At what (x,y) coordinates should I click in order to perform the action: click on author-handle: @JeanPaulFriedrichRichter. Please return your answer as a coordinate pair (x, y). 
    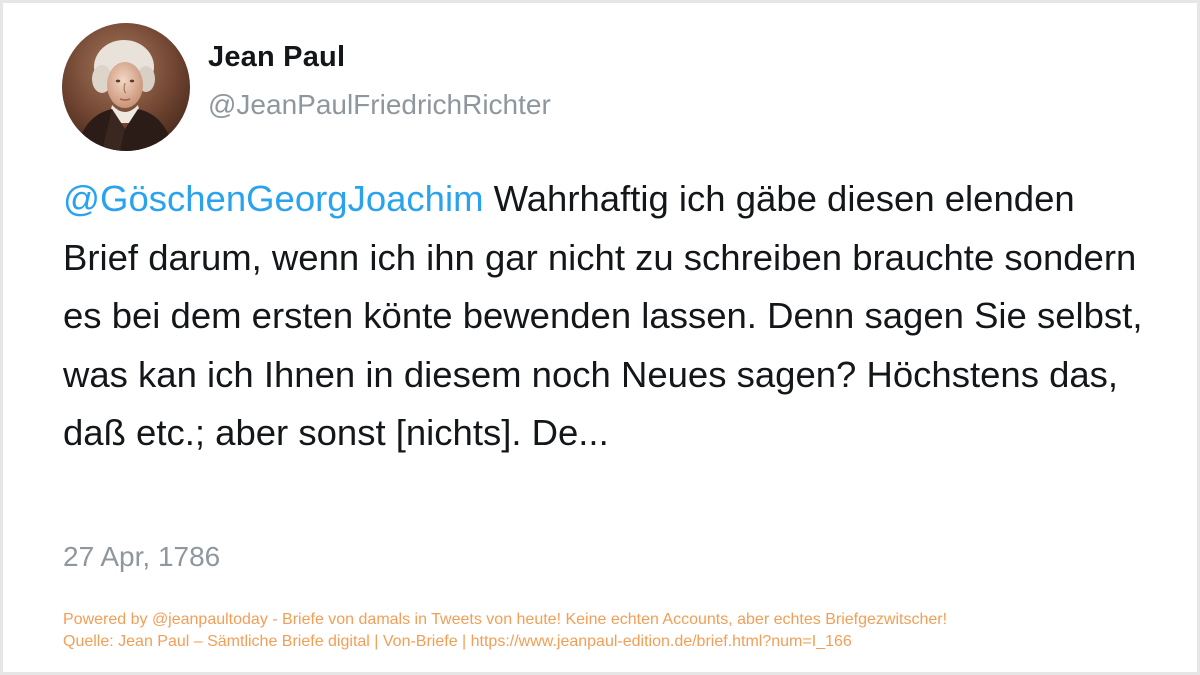
    Looking at the image, I should click on (379, 105).